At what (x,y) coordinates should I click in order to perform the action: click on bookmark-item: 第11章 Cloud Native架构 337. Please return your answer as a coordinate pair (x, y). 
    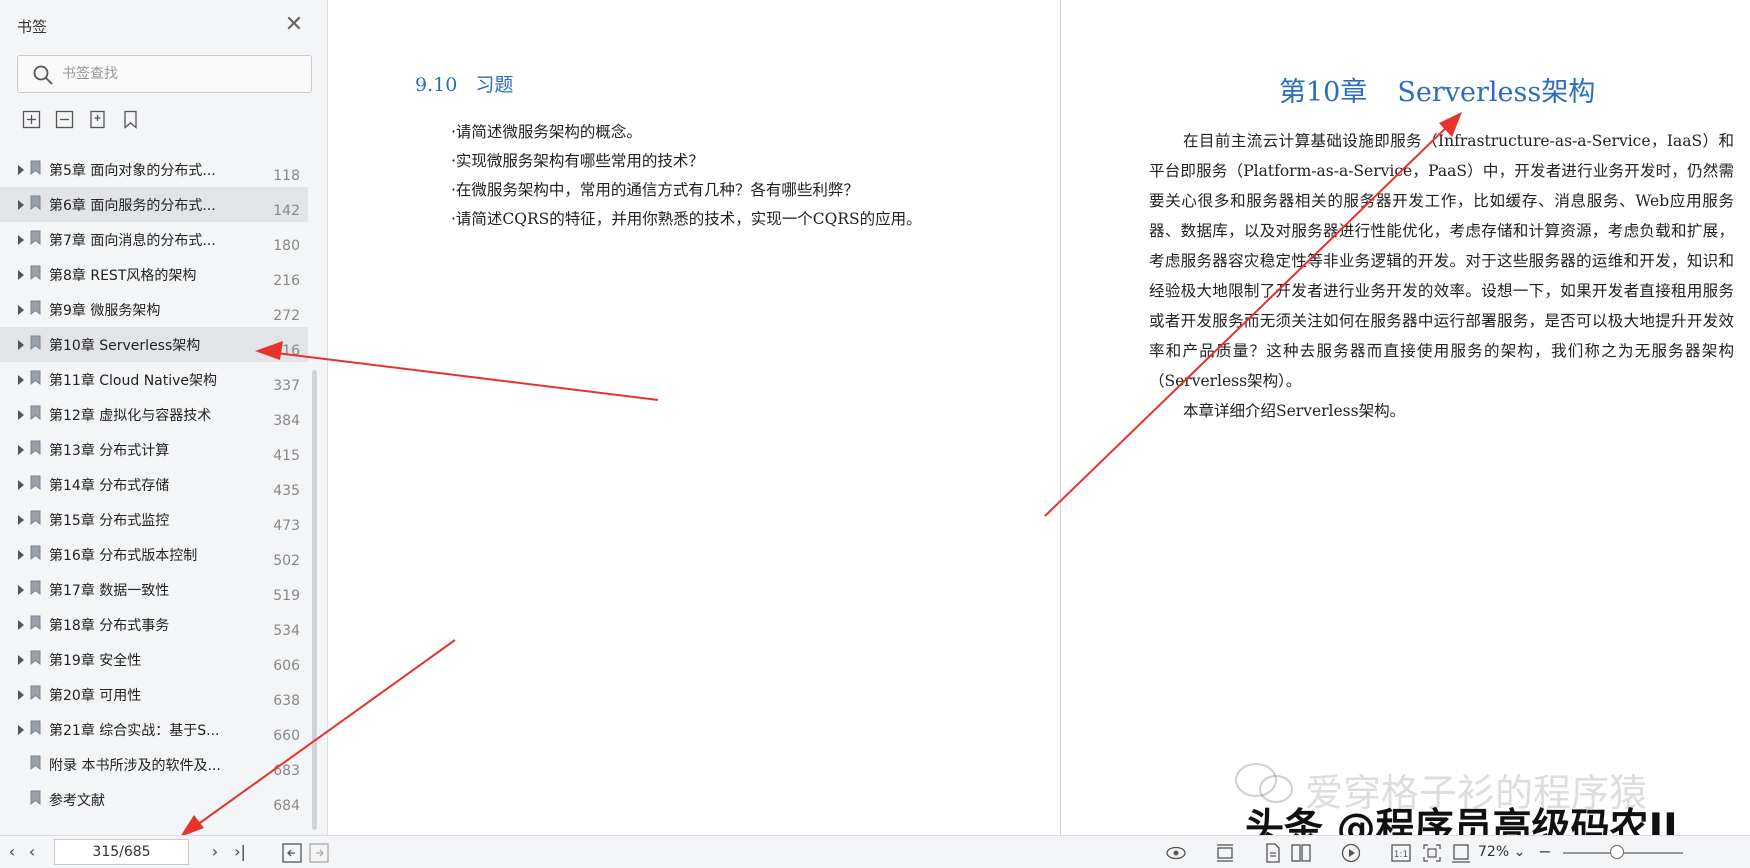
    Looking at the image, I should click on (154, 379).